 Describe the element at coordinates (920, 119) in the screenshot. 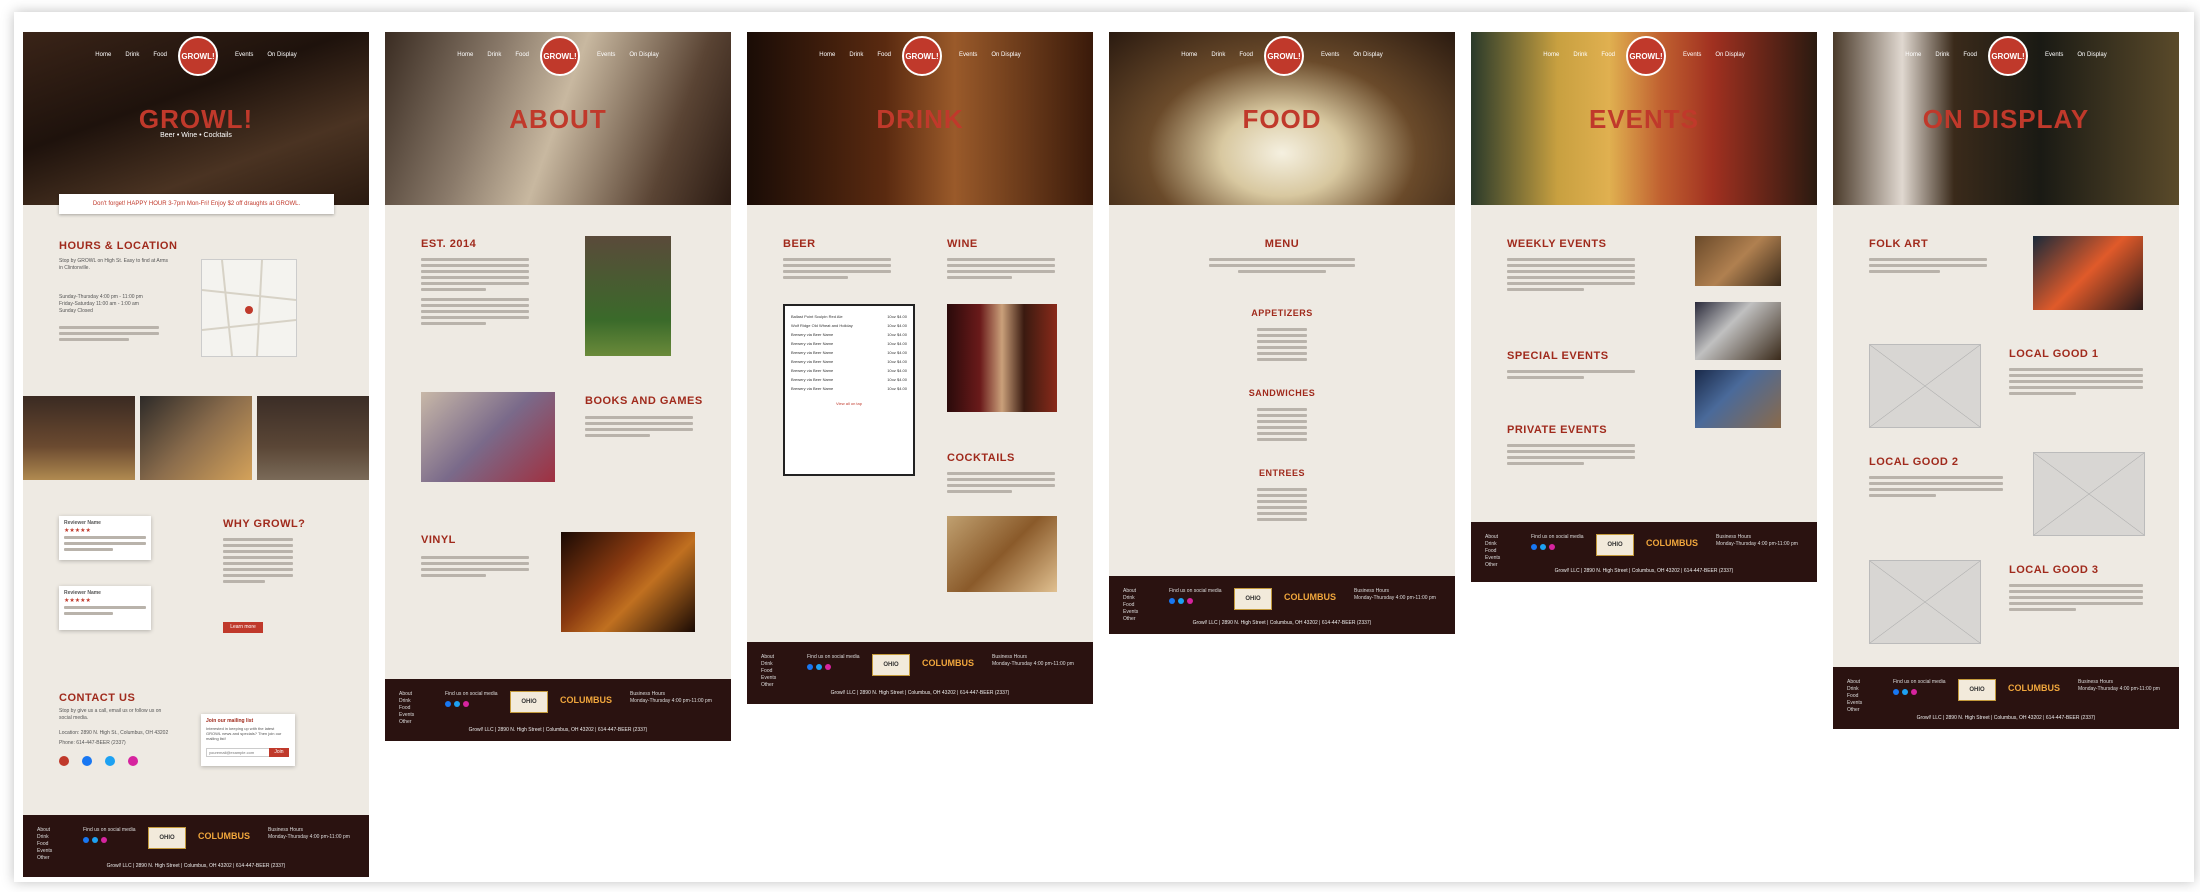

I see `hero-title: DRINK` at that location.